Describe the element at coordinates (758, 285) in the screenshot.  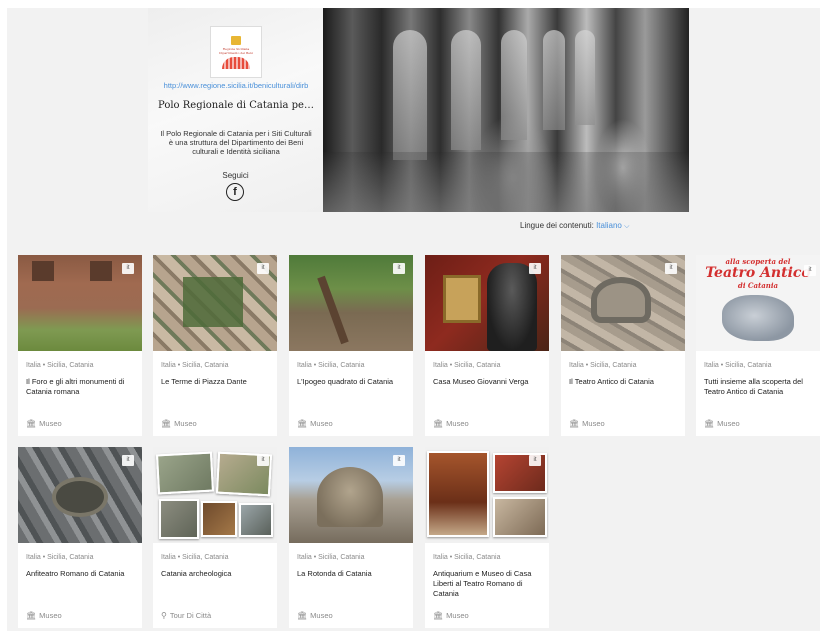
I see `poster-line-3: di Catania` at that location.